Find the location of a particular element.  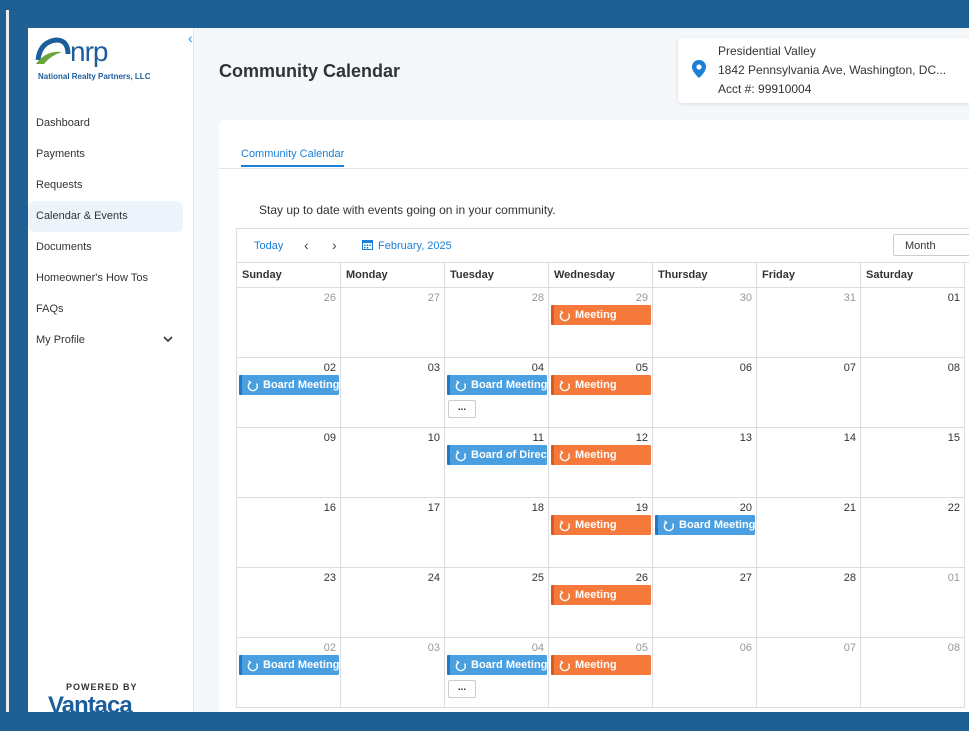

sidebar-item-payments: Payments is located at coordinates (110, 154).